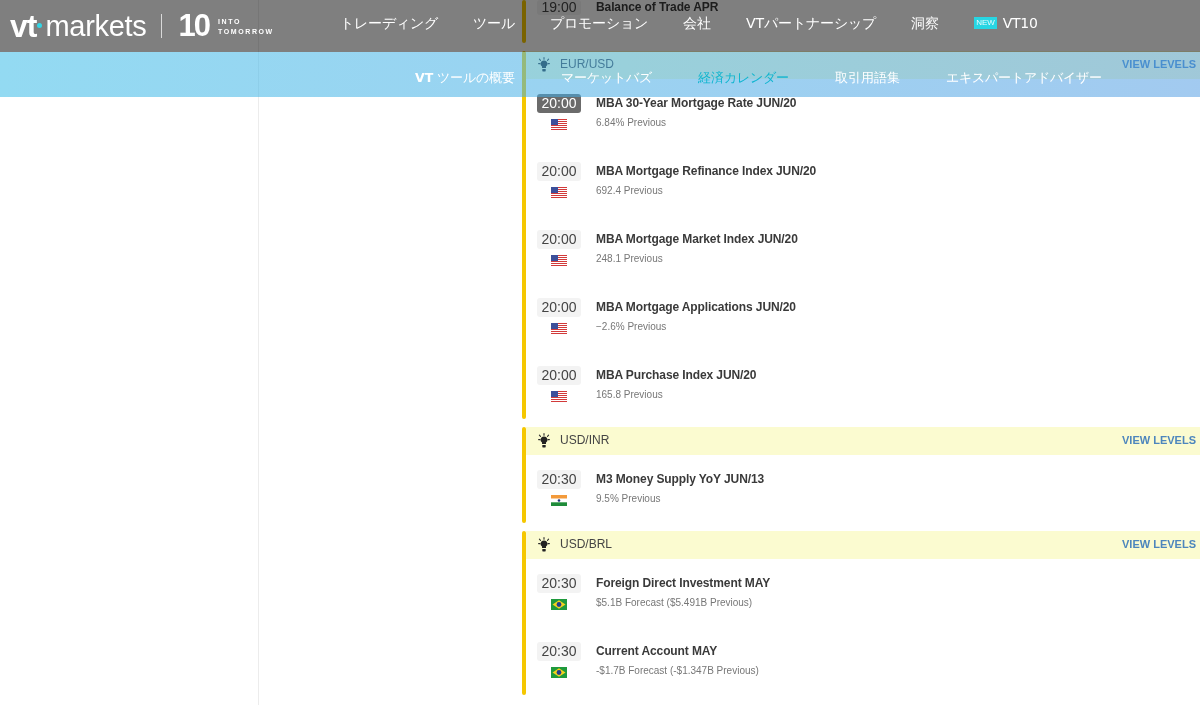  I want to click on anniversary-logo: 10, so click(193, 26).